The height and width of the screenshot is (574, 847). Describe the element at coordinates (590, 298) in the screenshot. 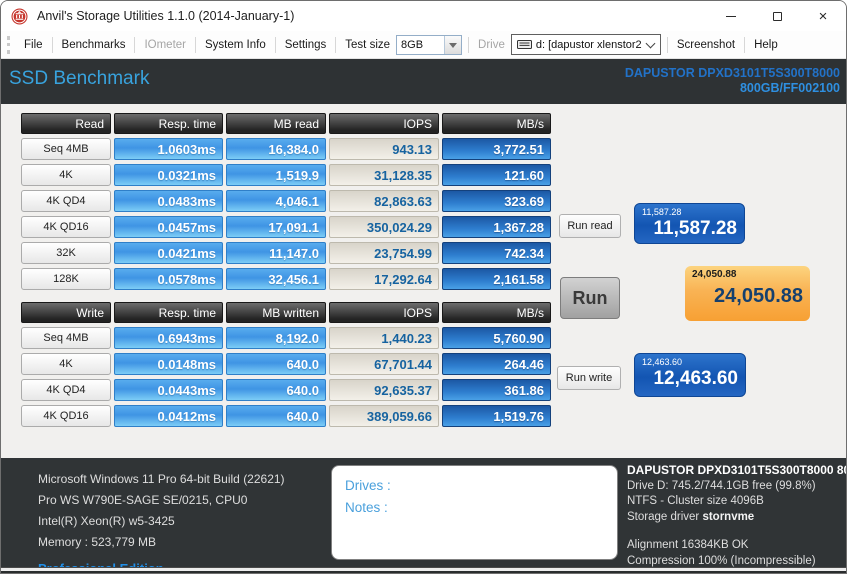

I see `run-button: Run` at that location.